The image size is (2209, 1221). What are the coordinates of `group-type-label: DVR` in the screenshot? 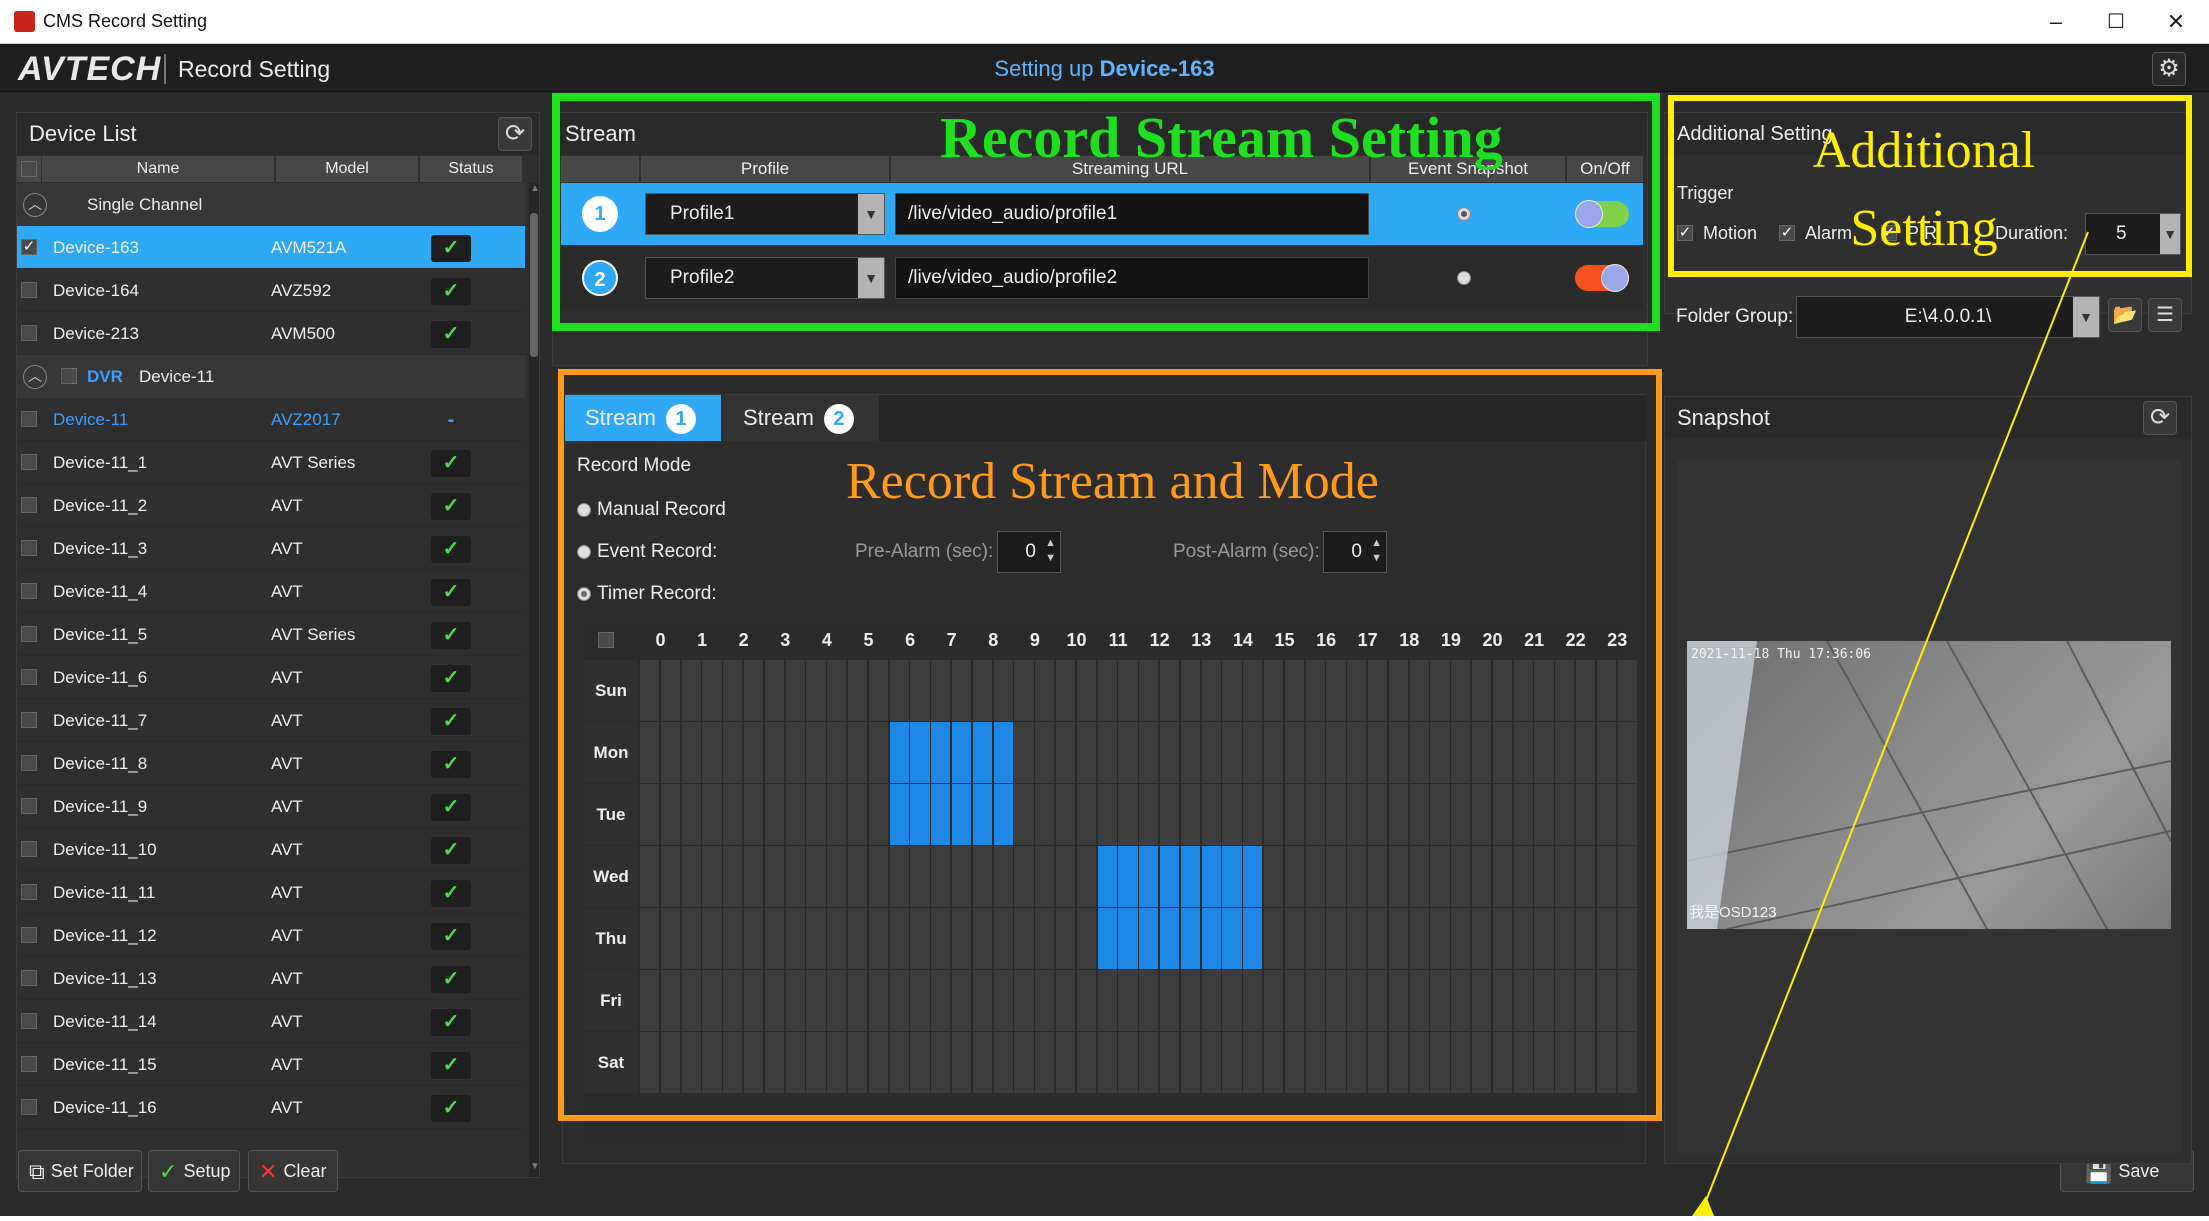 It's located at (105, 376).